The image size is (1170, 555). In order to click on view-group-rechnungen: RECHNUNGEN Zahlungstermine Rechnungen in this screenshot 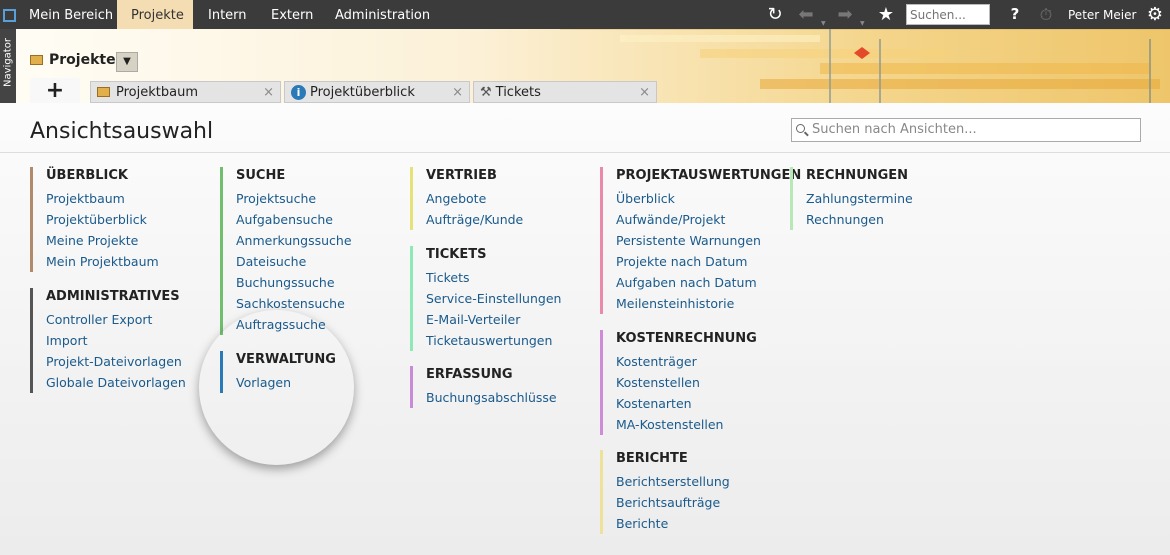, I will do `click(851, 198)`.